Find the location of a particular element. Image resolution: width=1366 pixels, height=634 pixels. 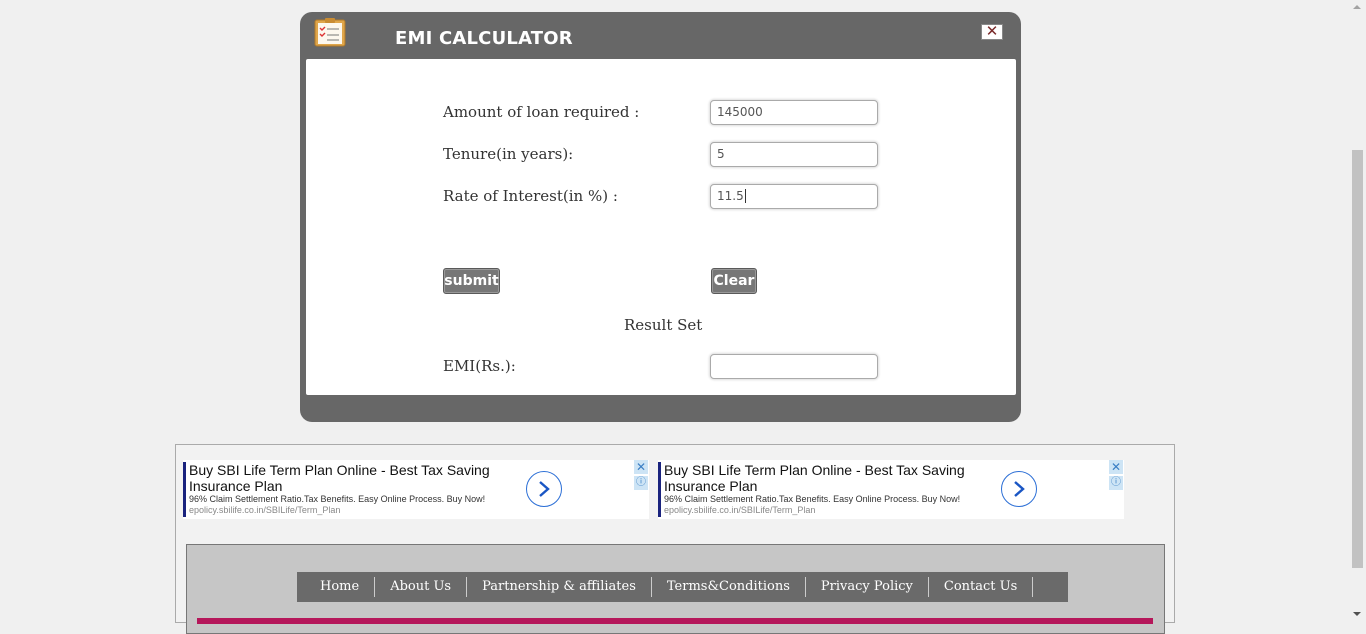

interest-rate-input: 11.5 is located at coordinates (794, 196).